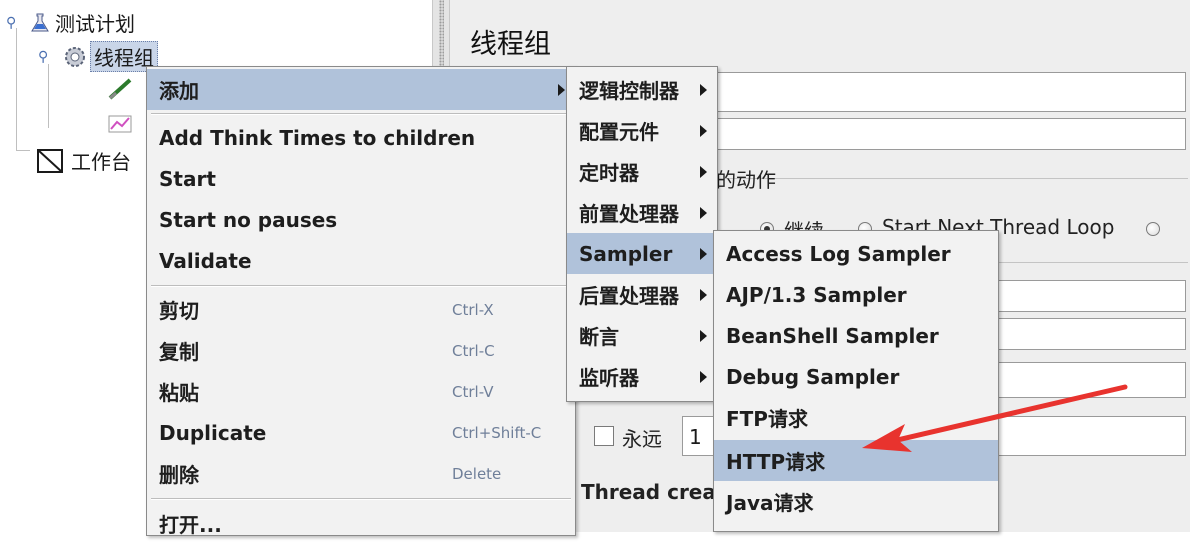  What do you see at coordinates (473, 391) in the screenshot?
I see `shortcut-label: Ctrl-V` at bounding box center [473, 391].